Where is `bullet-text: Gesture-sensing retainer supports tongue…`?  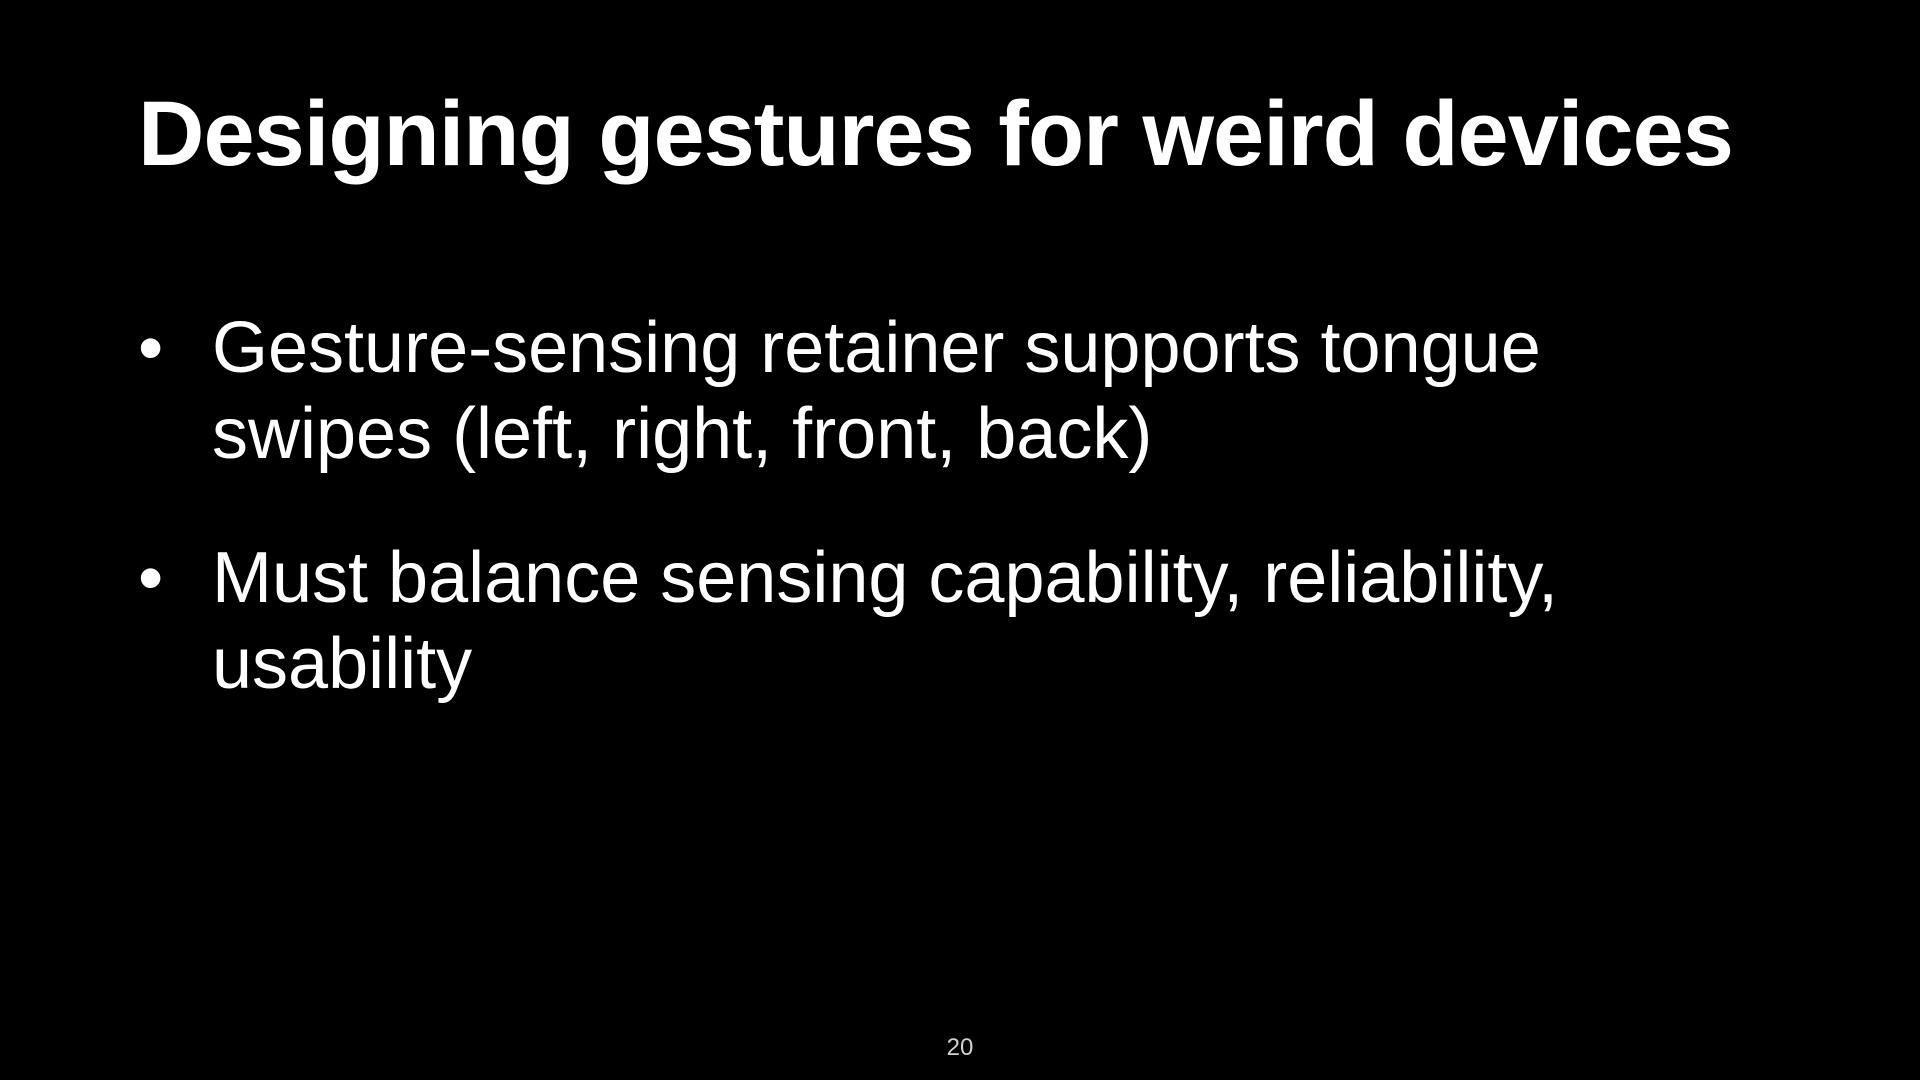
bullet-text: Gesture-sensing retainer supports tongue… is located at coordinates (876, 391).